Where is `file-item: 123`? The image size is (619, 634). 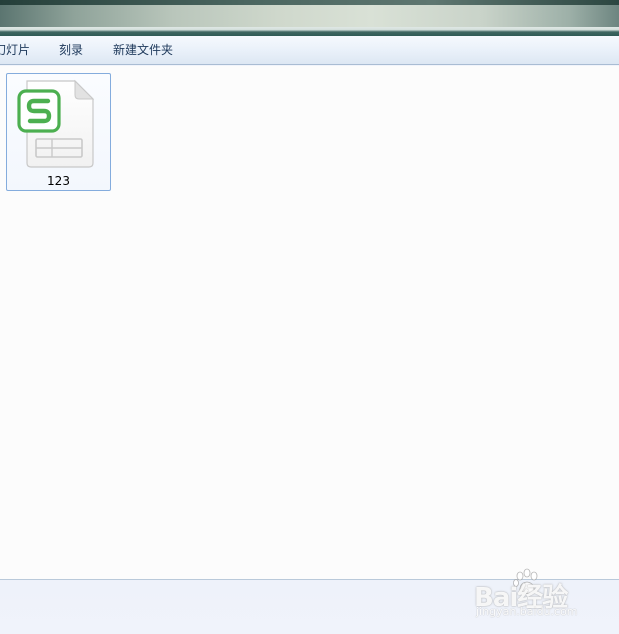 file-item: 123 is located at coordinates (58, 132).